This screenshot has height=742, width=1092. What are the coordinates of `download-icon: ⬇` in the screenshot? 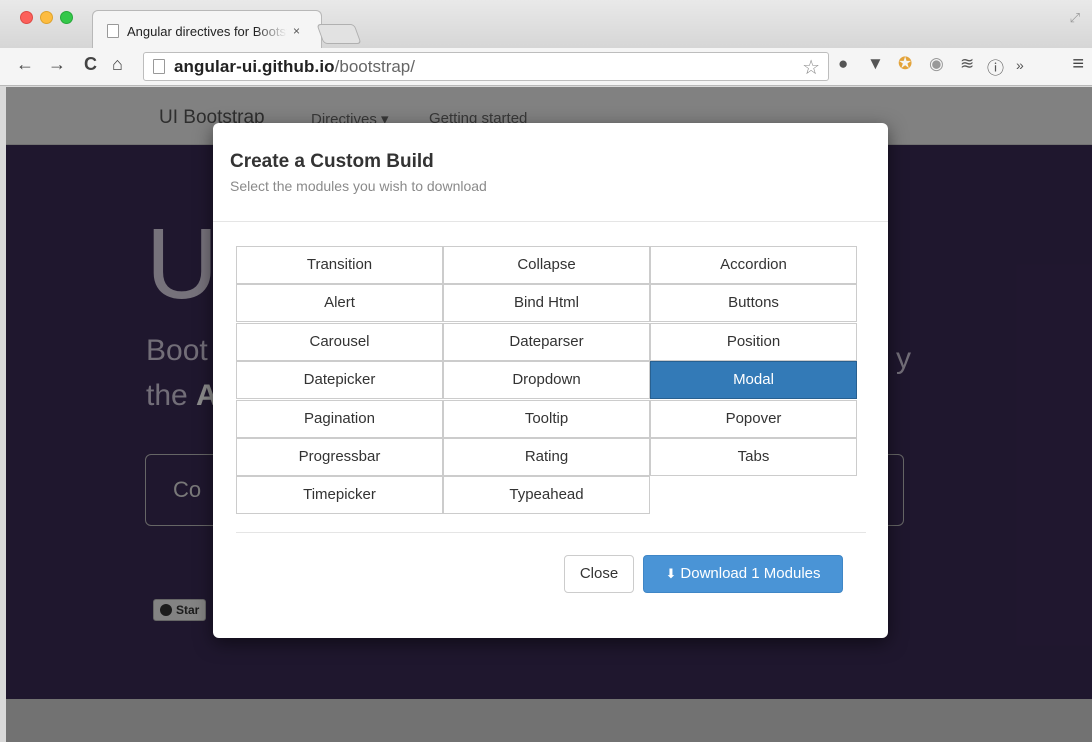 It's located at (671, 573).